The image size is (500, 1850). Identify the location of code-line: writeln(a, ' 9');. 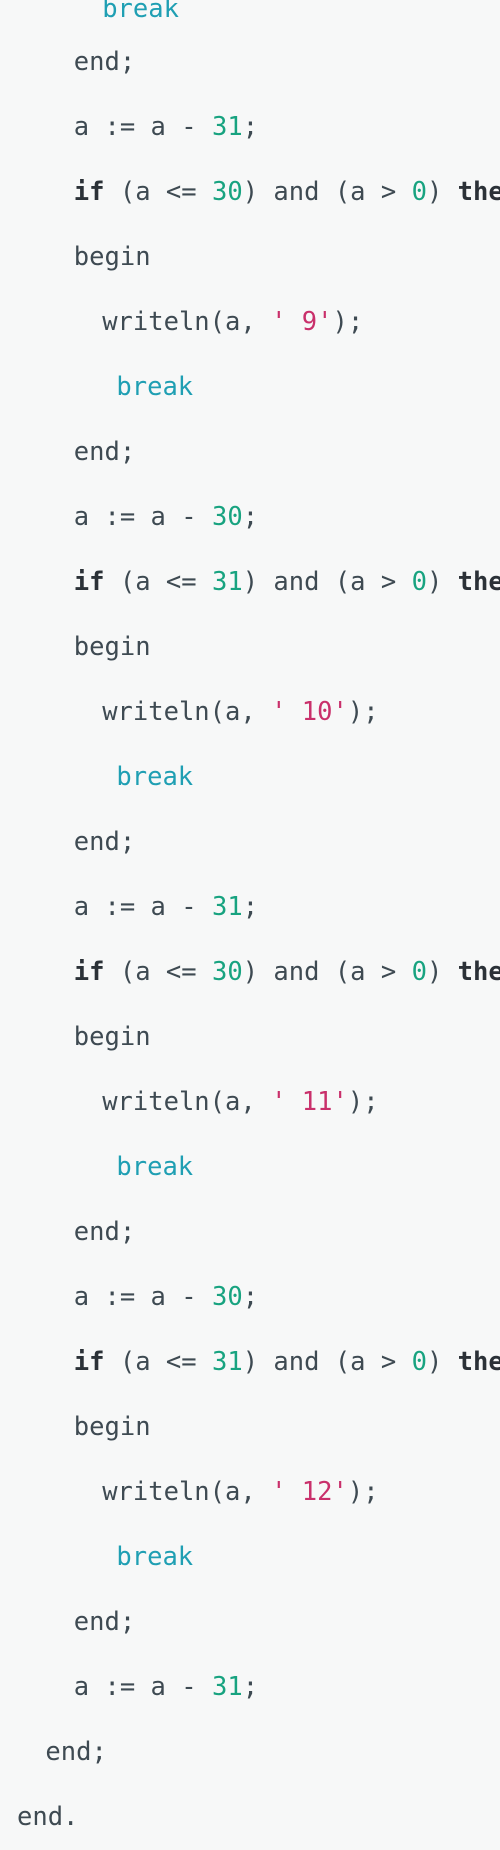
(250, 322).